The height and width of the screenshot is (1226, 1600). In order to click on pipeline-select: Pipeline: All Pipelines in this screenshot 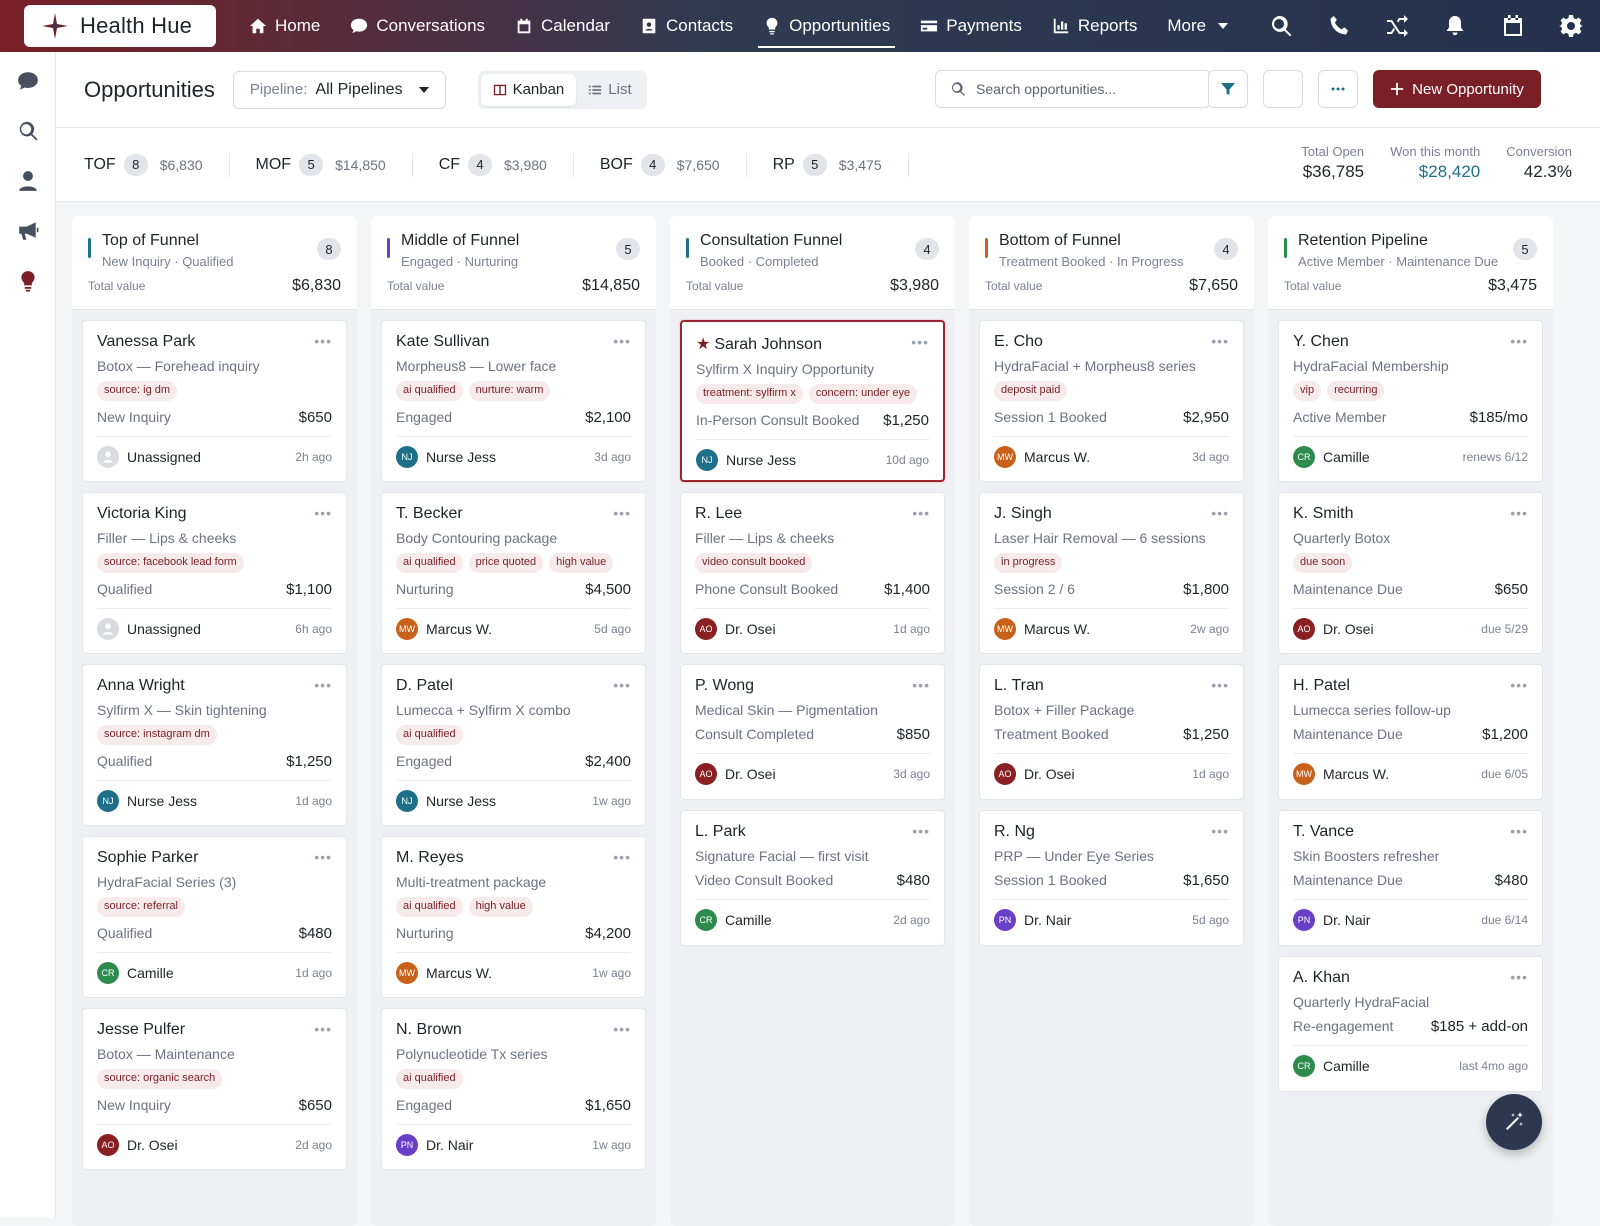, I will do `click(339, 89)`.